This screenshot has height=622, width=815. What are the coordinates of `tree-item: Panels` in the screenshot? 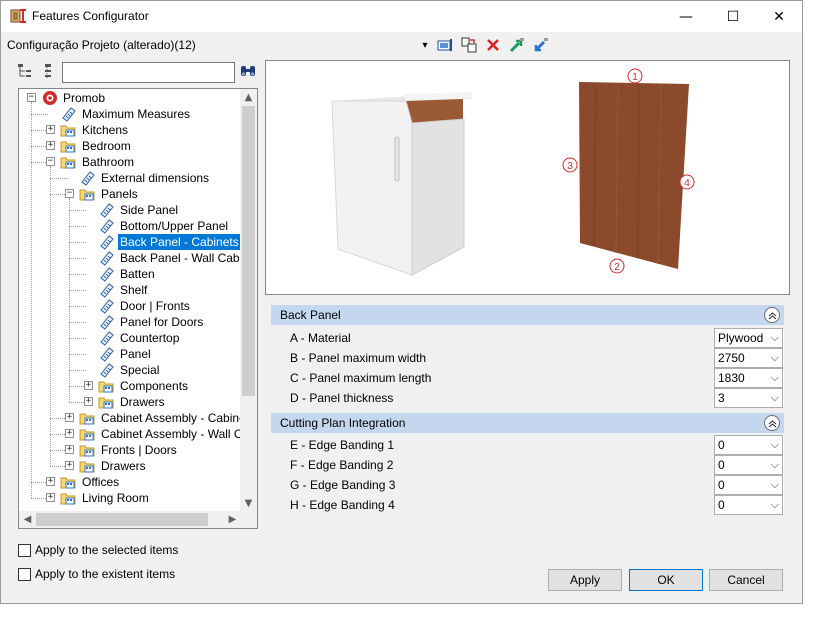 It's located at (109, 194).